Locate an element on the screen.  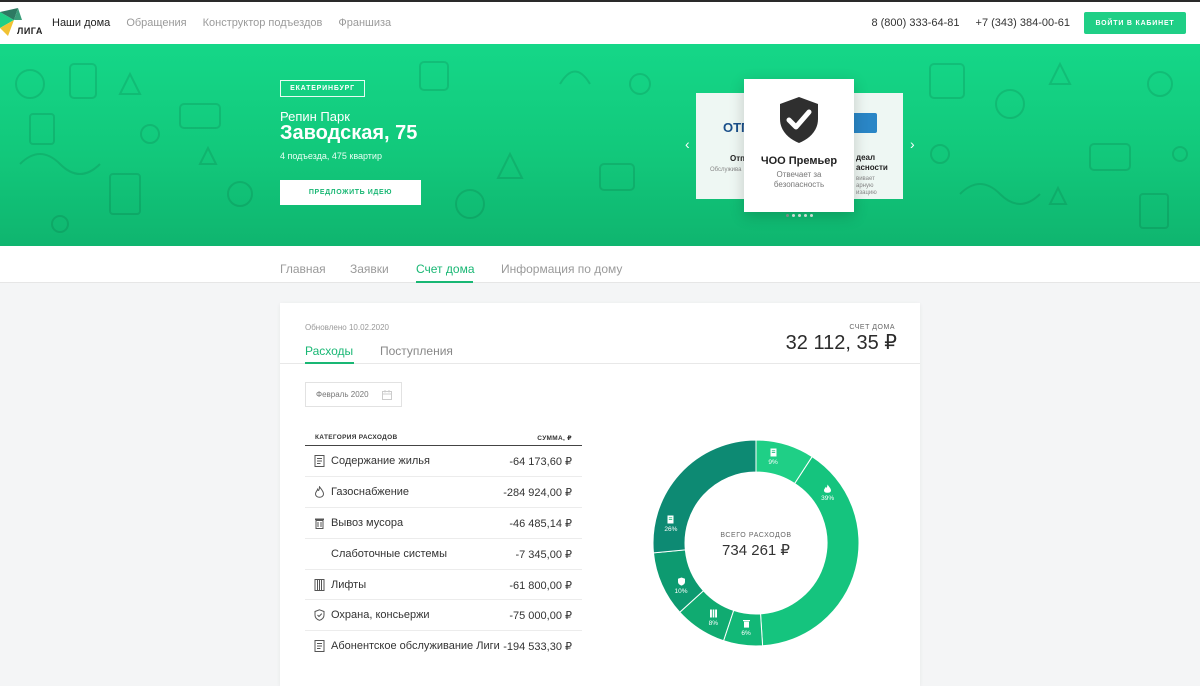
login-button: ВОЙТИ В КАБИНЕТ is located at coordinates (1135, 23).